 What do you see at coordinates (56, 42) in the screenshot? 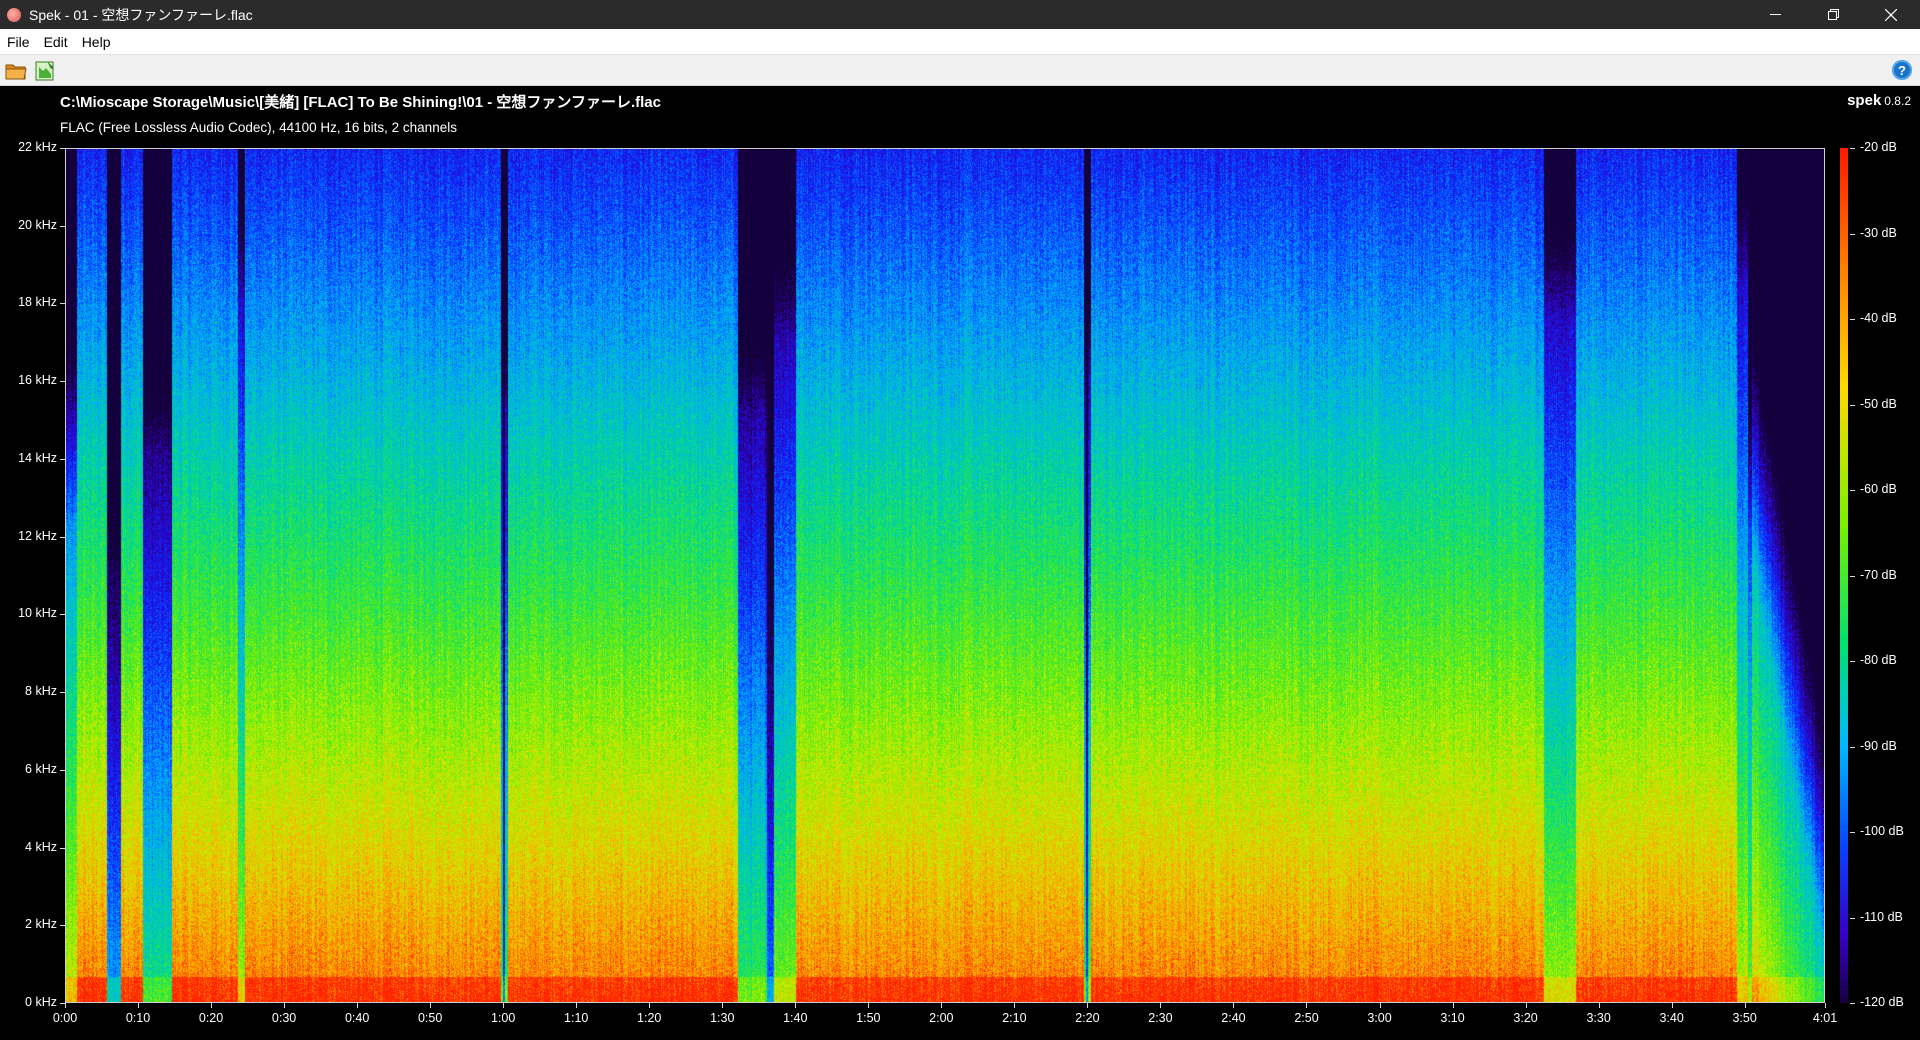
I see `menu-edit: Edit` at bounding box center [56, 42].